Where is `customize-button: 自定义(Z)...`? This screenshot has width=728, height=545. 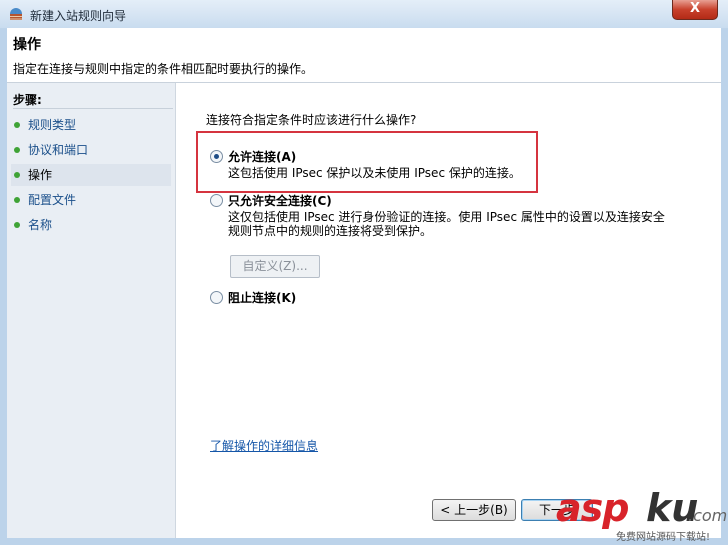 customize-button: 自定义(Z)... is located at coordinates (275, 266).